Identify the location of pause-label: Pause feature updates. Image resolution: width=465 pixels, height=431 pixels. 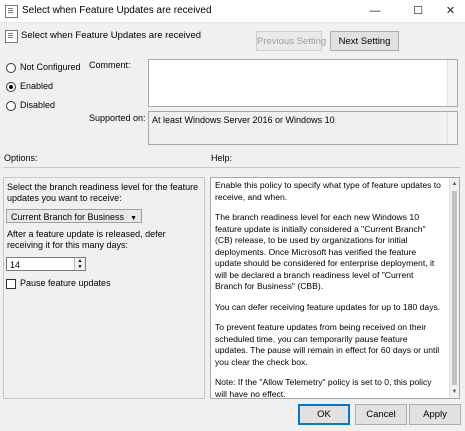
(65, 283).